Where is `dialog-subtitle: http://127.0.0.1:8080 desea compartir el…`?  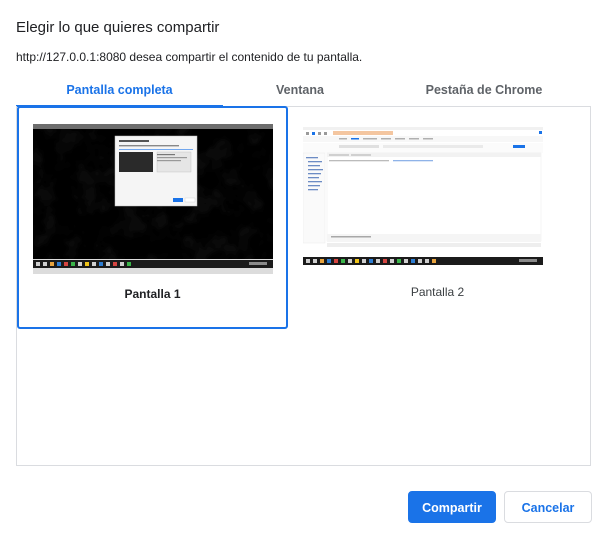 dialog-subtitle: http://127.0.0.1:8080 desea compartir el… is located at coordinates (189, 57).